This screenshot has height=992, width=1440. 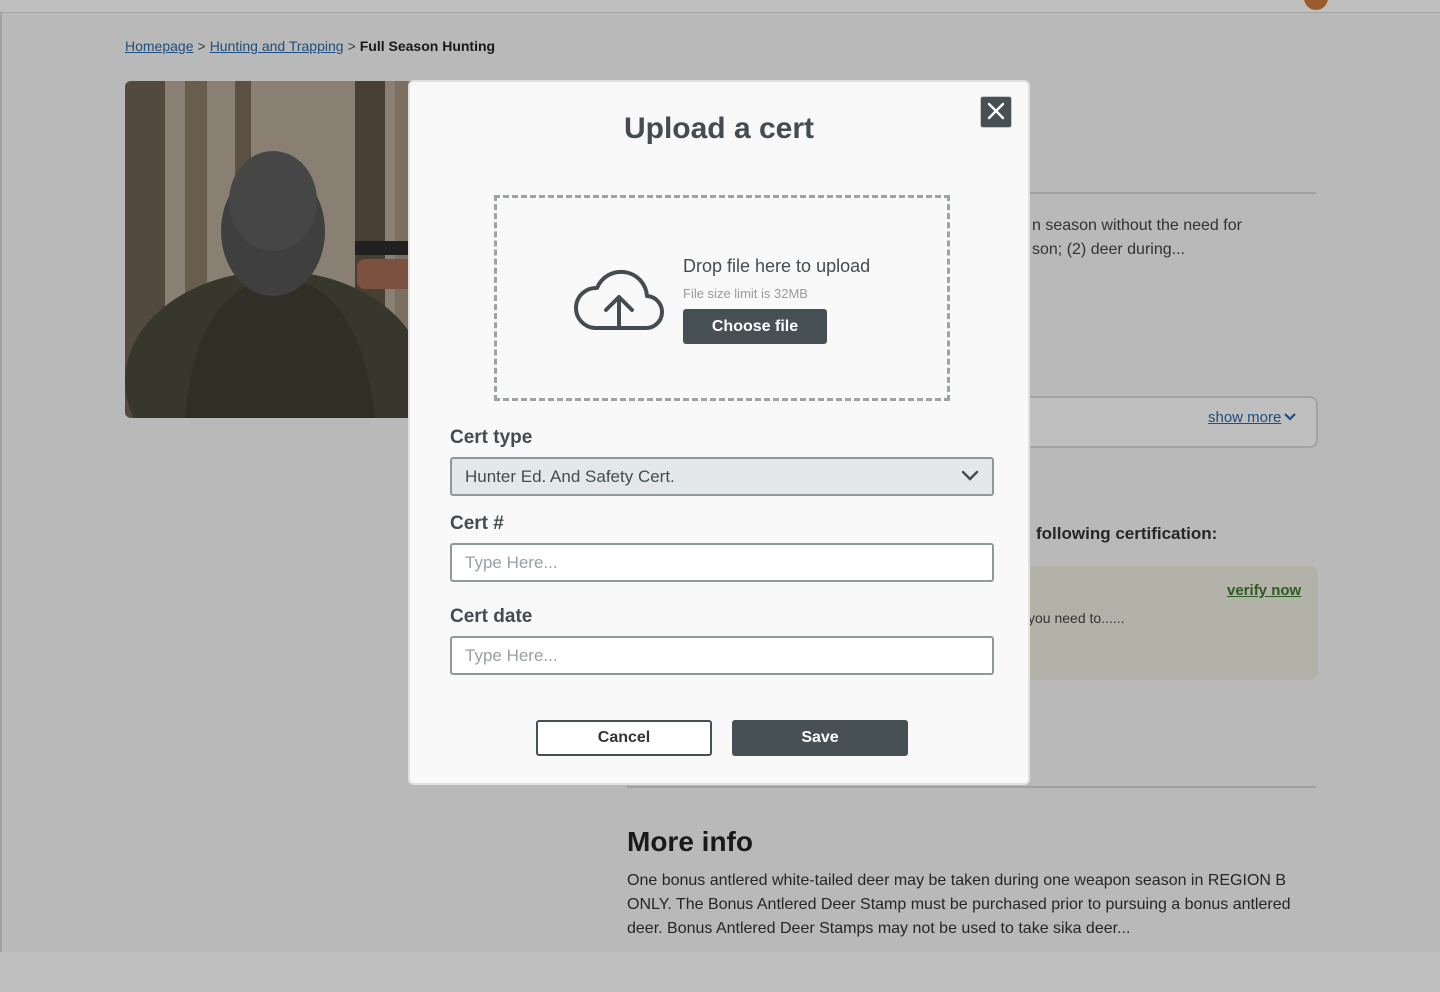 I want to click on save-button: Save, so click(x=820, y=738).